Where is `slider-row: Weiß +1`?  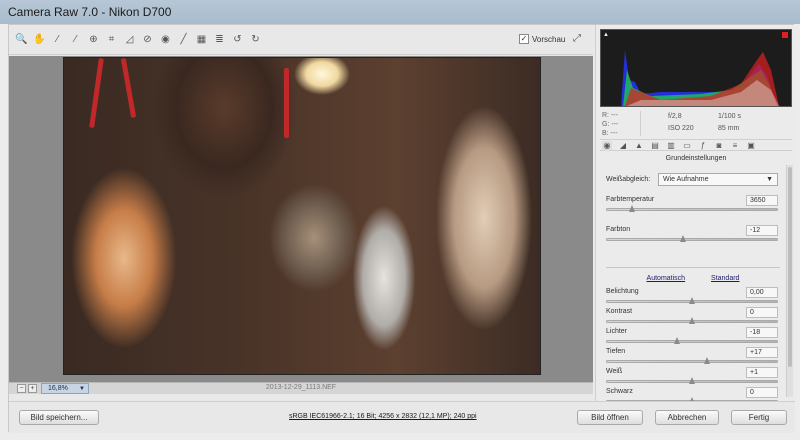 slider-row: Weiß +1 is located at coordinates (693, 376).